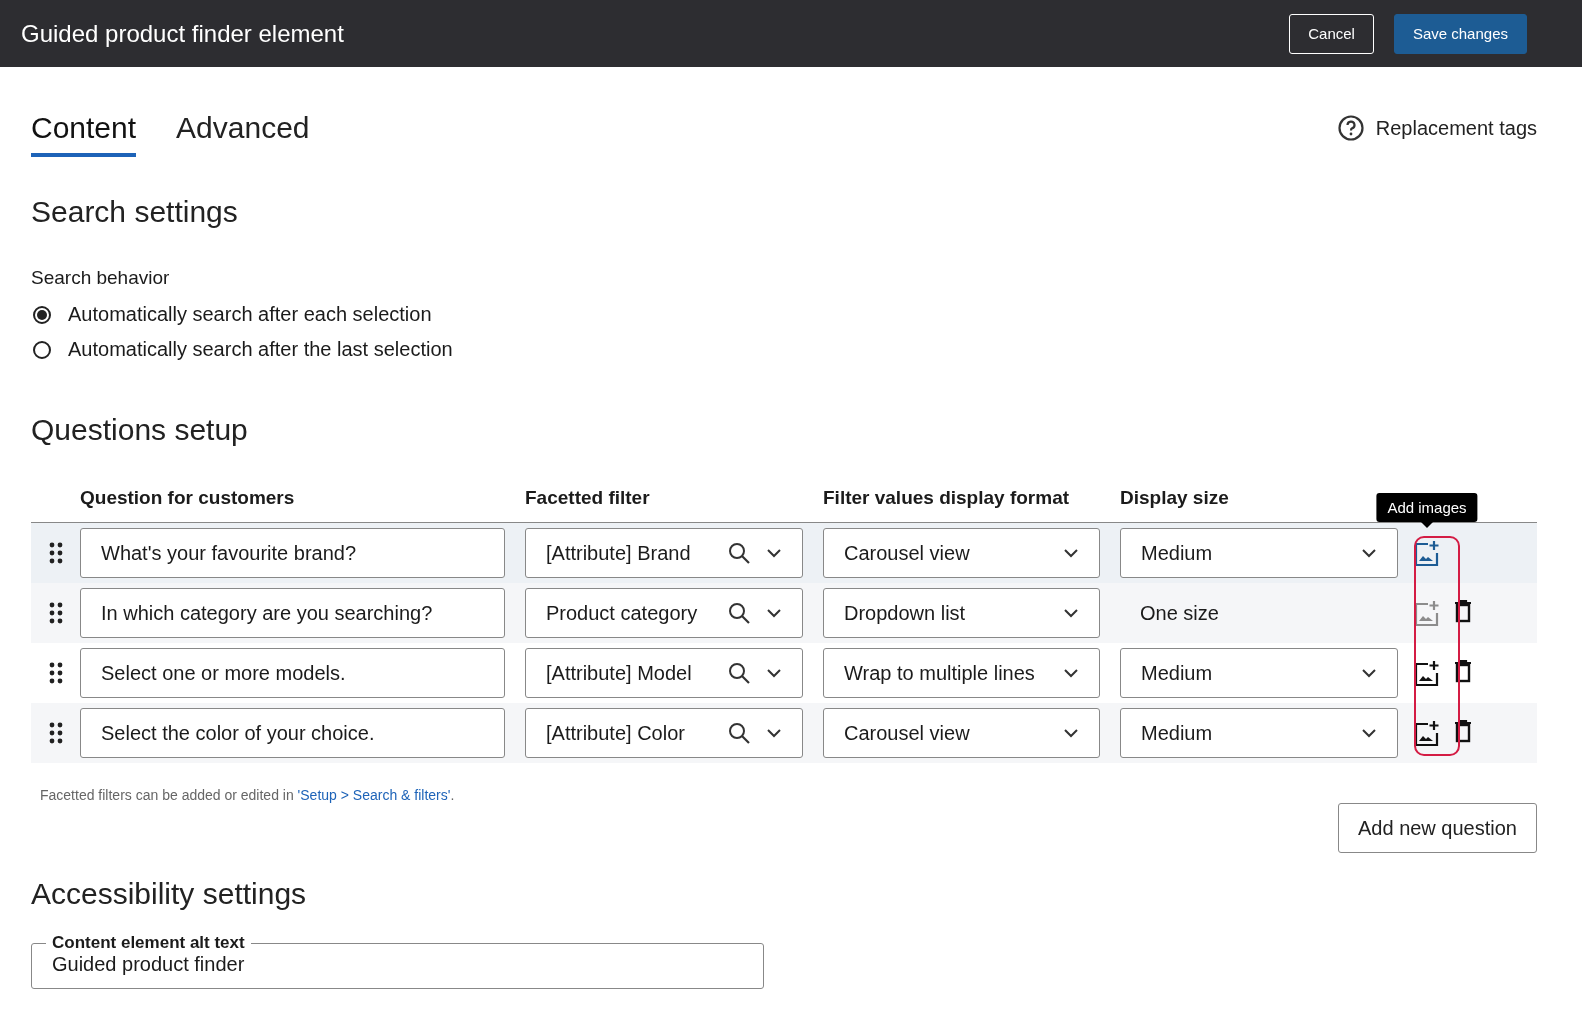 This screenshot has width=1582, height=1028. I want to click on format-dropdown: Wrap to multiple lines, so click(961, 673).